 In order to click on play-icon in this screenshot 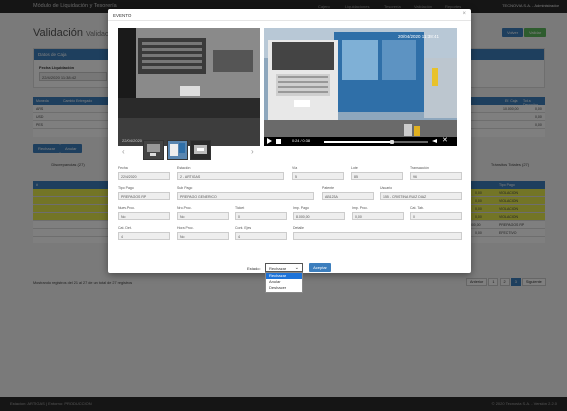, I will do `click(269, 141)`.